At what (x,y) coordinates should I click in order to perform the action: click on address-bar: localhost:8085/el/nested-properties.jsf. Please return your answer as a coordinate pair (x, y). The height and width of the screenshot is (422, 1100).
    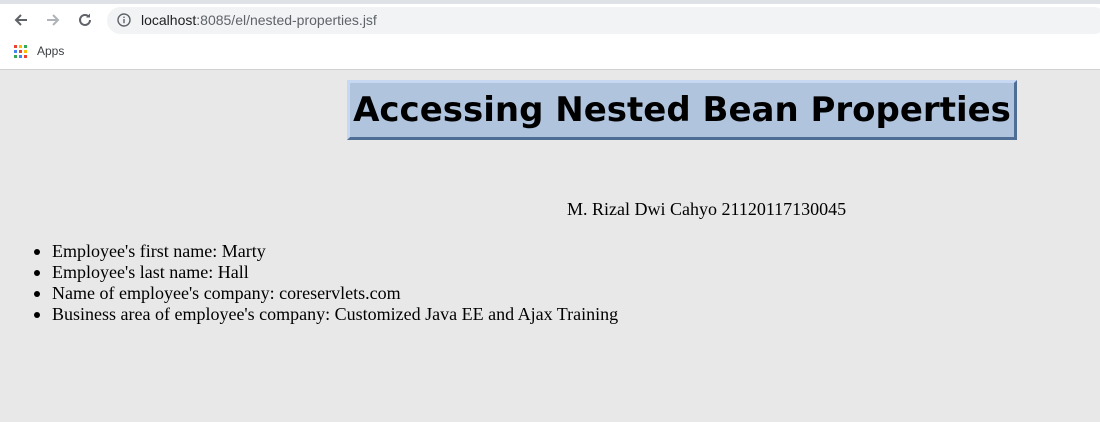
    Looking at the image, I should click on (603, 20).